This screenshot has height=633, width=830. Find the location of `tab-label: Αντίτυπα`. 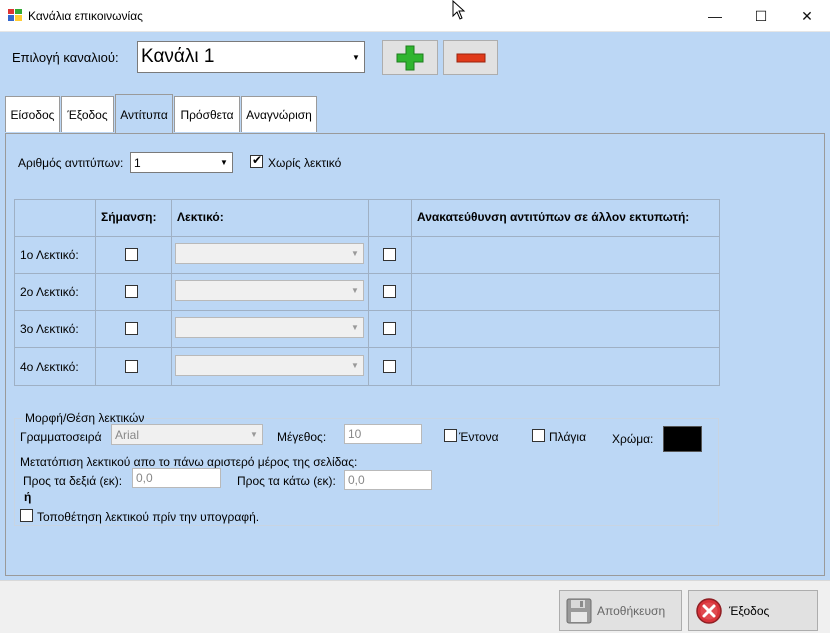

tab-label: Αντίτυπα is located at coordinates (144, 114).